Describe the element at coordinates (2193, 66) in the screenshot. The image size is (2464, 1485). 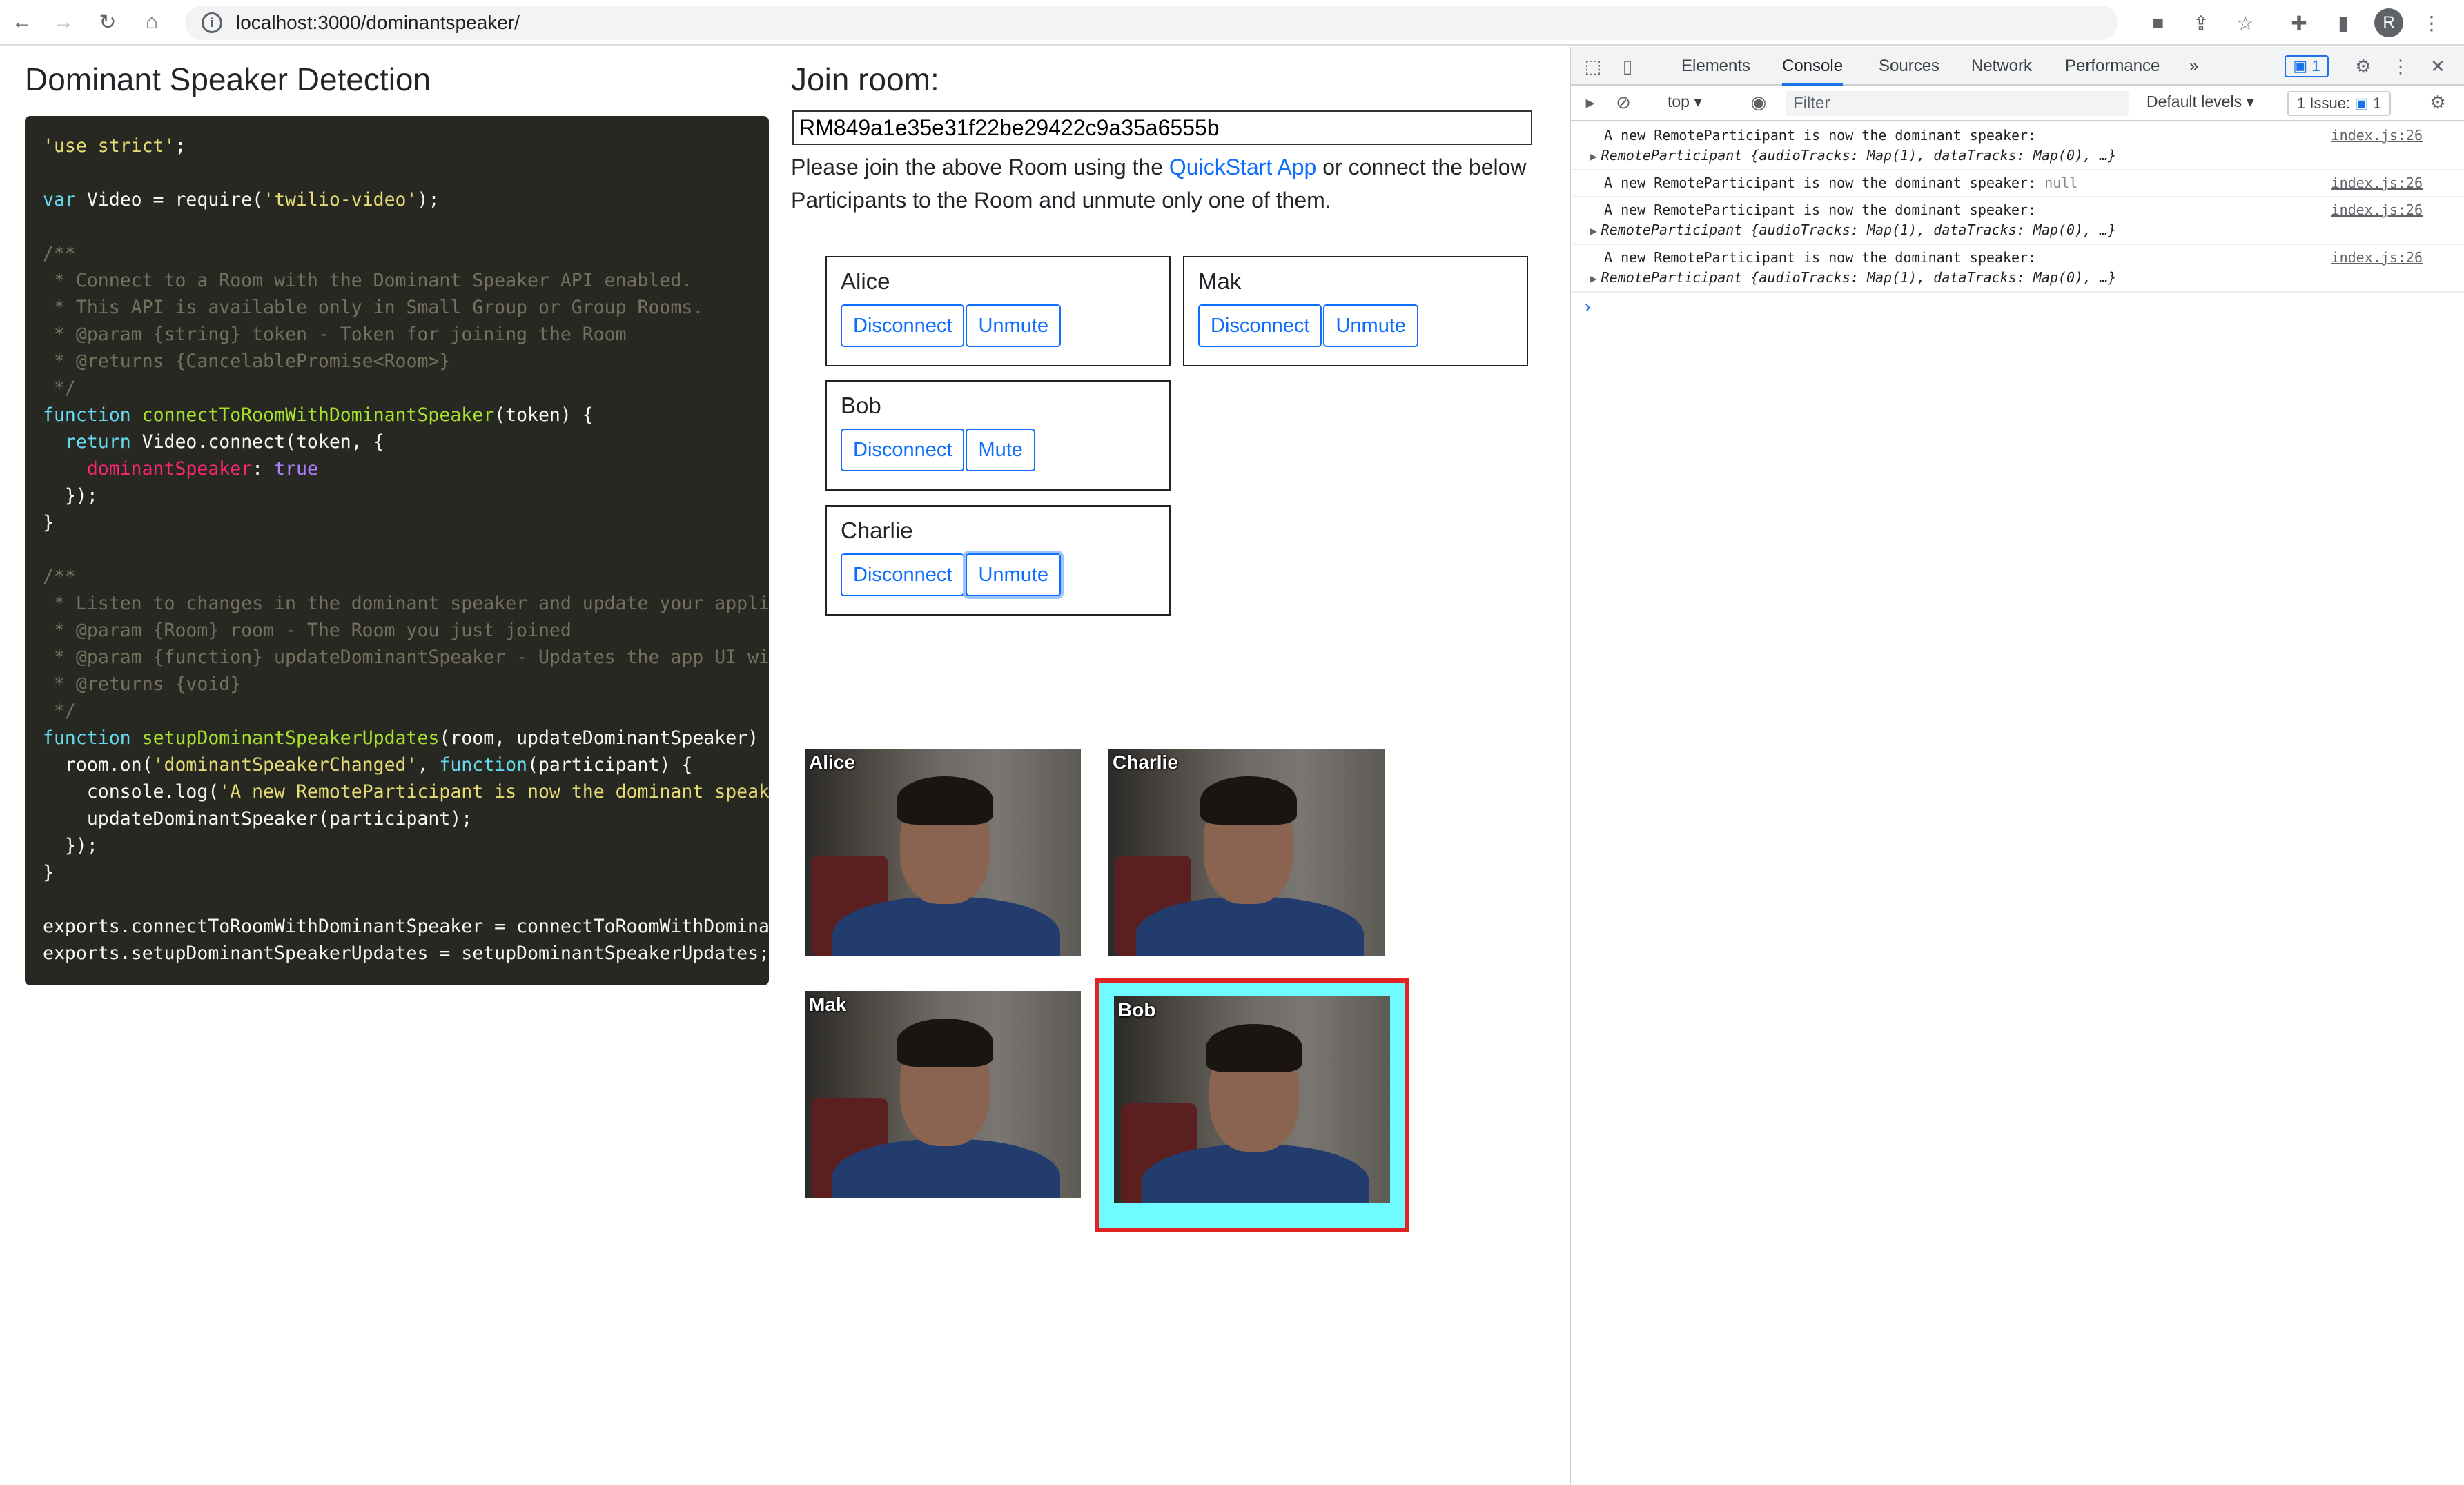
I see `more-tabs-icon: »` at that location.